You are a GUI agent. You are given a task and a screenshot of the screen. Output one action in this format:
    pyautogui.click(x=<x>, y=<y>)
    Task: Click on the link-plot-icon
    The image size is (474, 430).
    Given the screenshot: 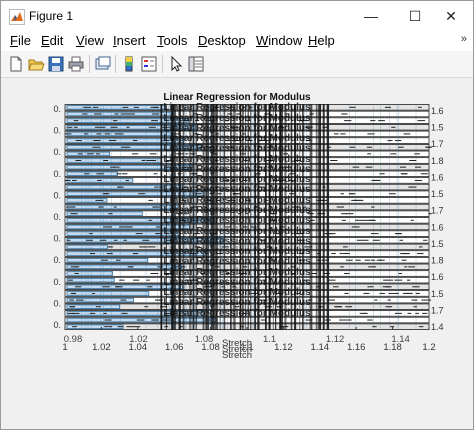 What is the action you would take?
    pyautogui.click(x=103, y=64)
    